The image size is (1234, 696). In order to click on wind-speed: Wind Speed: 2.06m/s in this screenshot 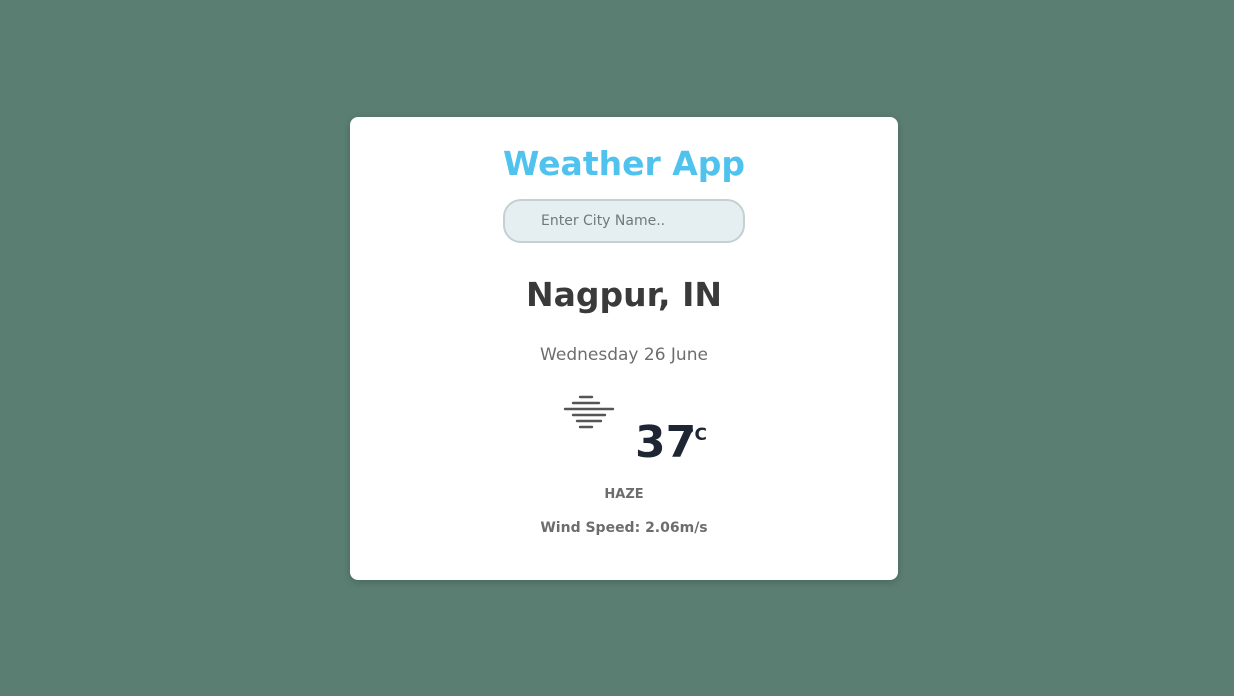, I will do `click(624, 528)`.